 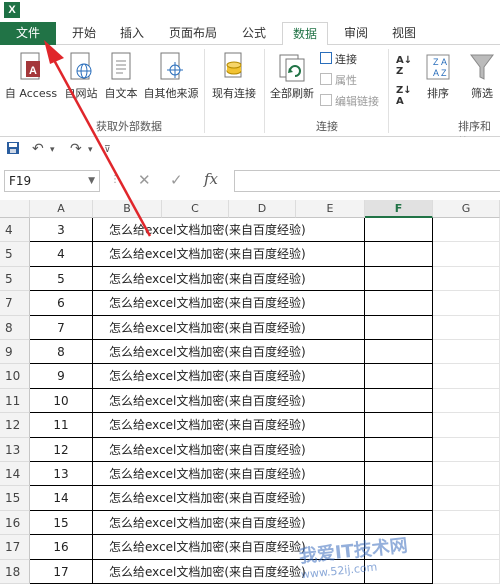 What do you see at coordinates (349, 102) in the screenshot?
I see `edit-links-button: 编辑链接` at bounding box center [349, 102].